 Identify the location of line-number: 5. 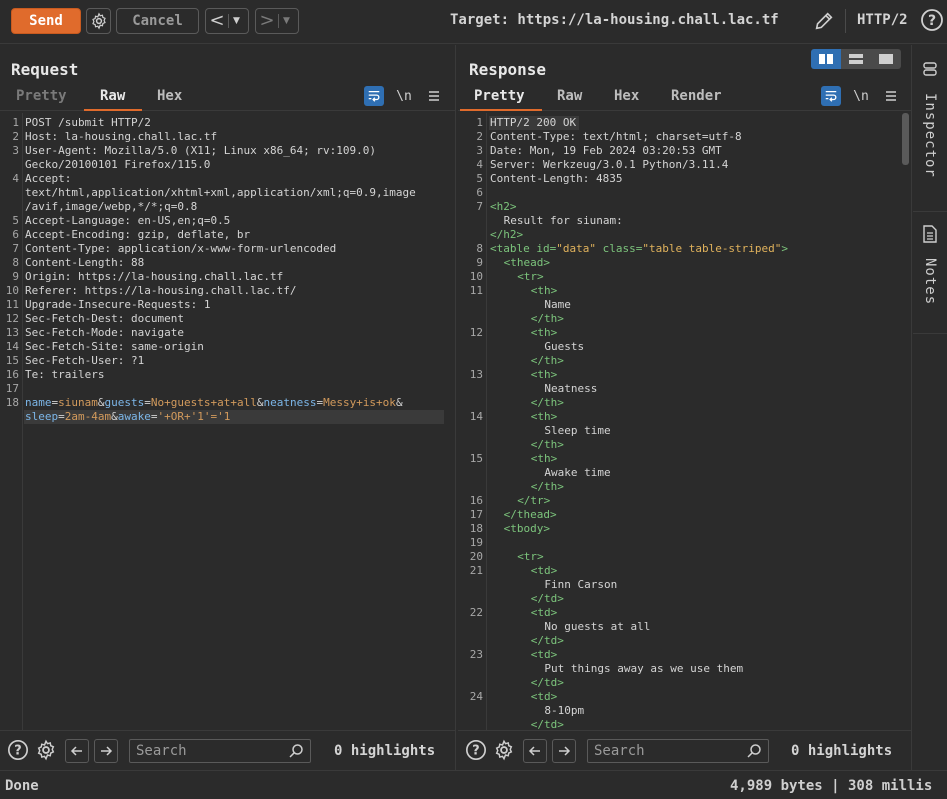
(479, 178).